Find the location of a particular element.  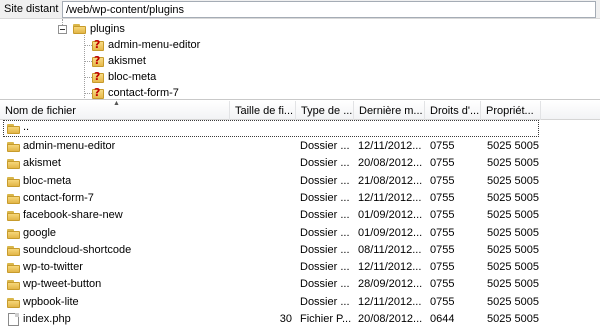

tree-item-plugins: plugins is located at coordinates (170, 30).